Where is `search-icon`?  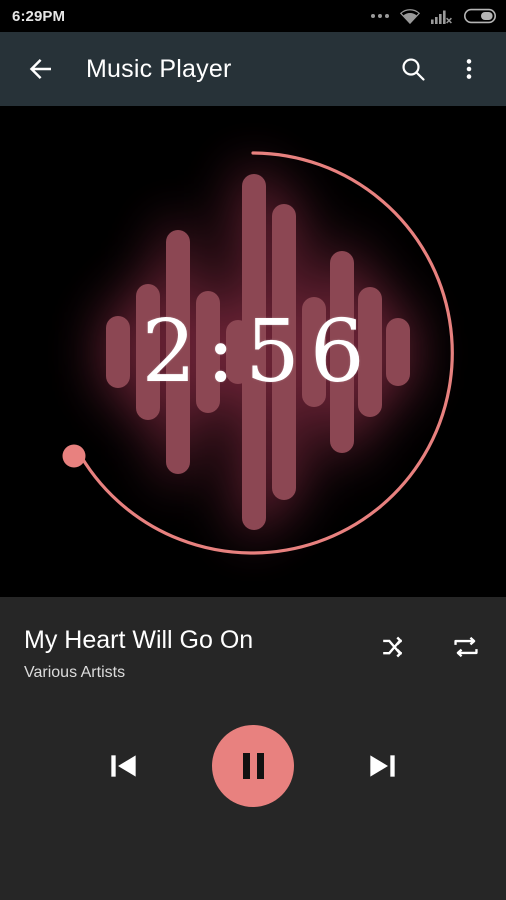
search-icon is located at coordinates (413, 69).